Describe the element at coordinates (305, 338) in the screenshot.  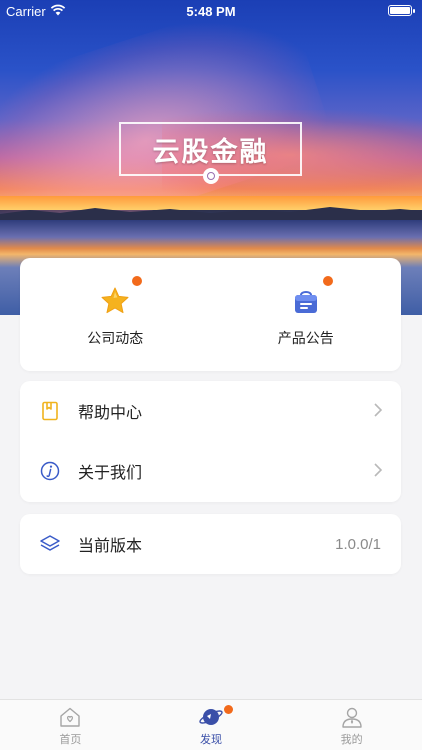
I see `quick-link-label: 产品公告` at that location.